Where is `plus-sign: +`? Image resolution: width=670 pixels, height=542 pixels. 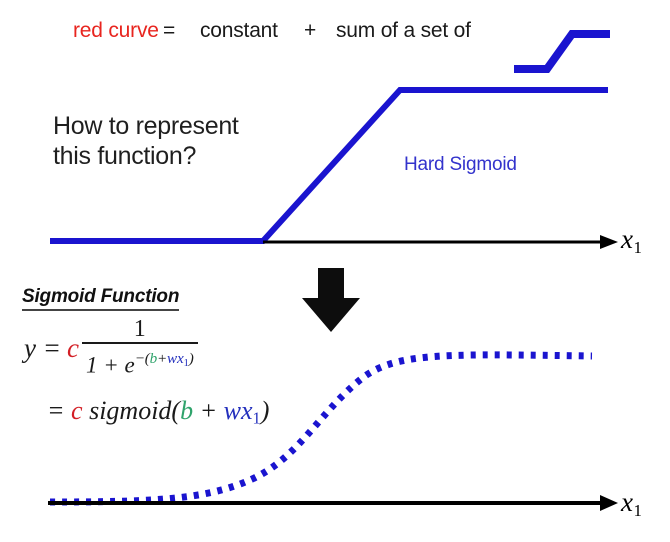 plus-sign: + is located at coordinates (310, 30).